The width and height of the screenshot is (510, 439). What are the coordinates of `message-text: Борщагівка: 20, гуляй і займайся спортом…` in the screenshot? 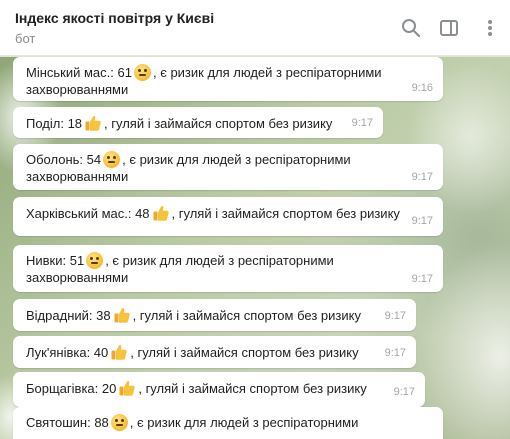 It's located at (196, 388).